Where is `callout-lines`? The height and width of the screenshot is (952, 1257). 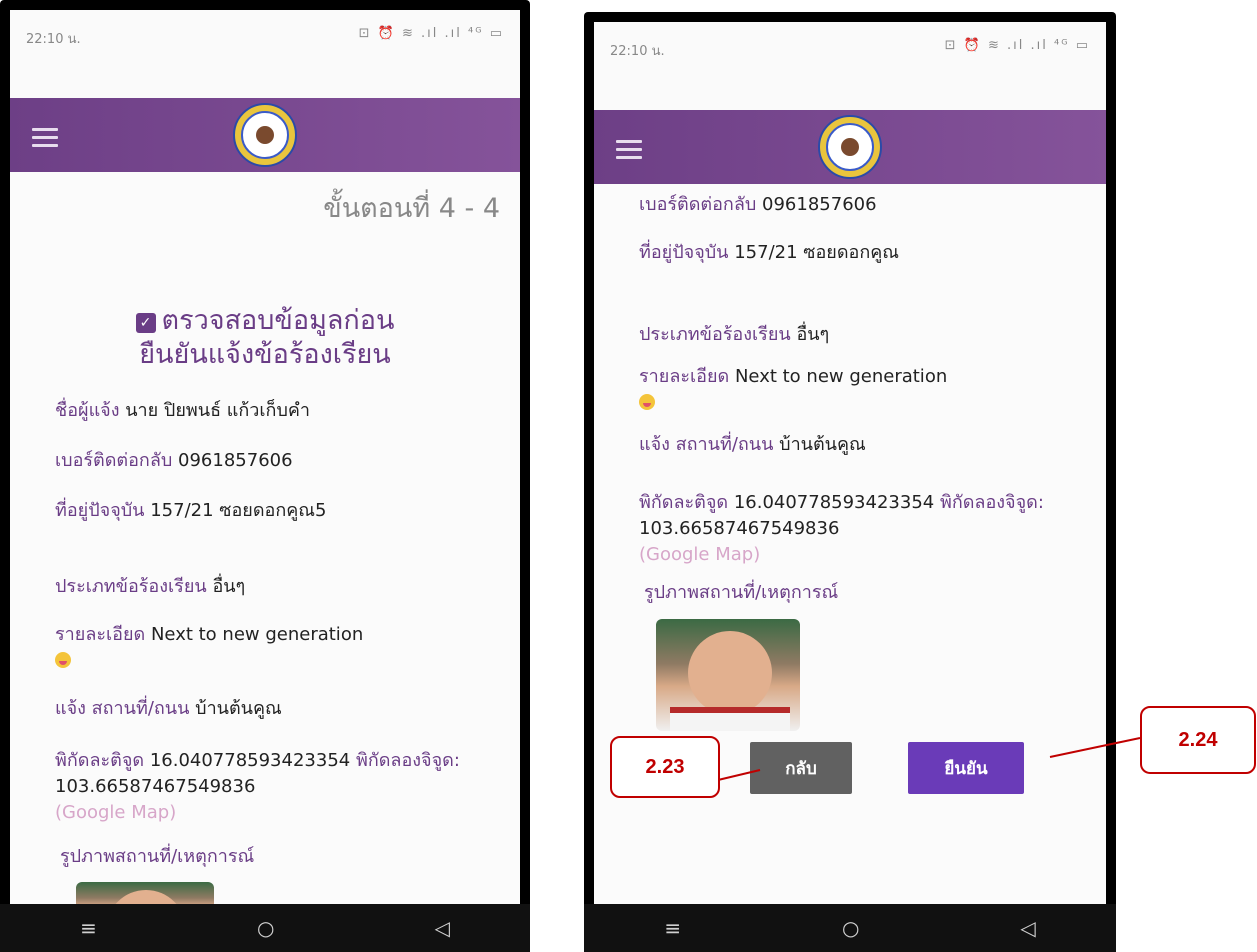 callout-lines is located at coordinates (929, 759).